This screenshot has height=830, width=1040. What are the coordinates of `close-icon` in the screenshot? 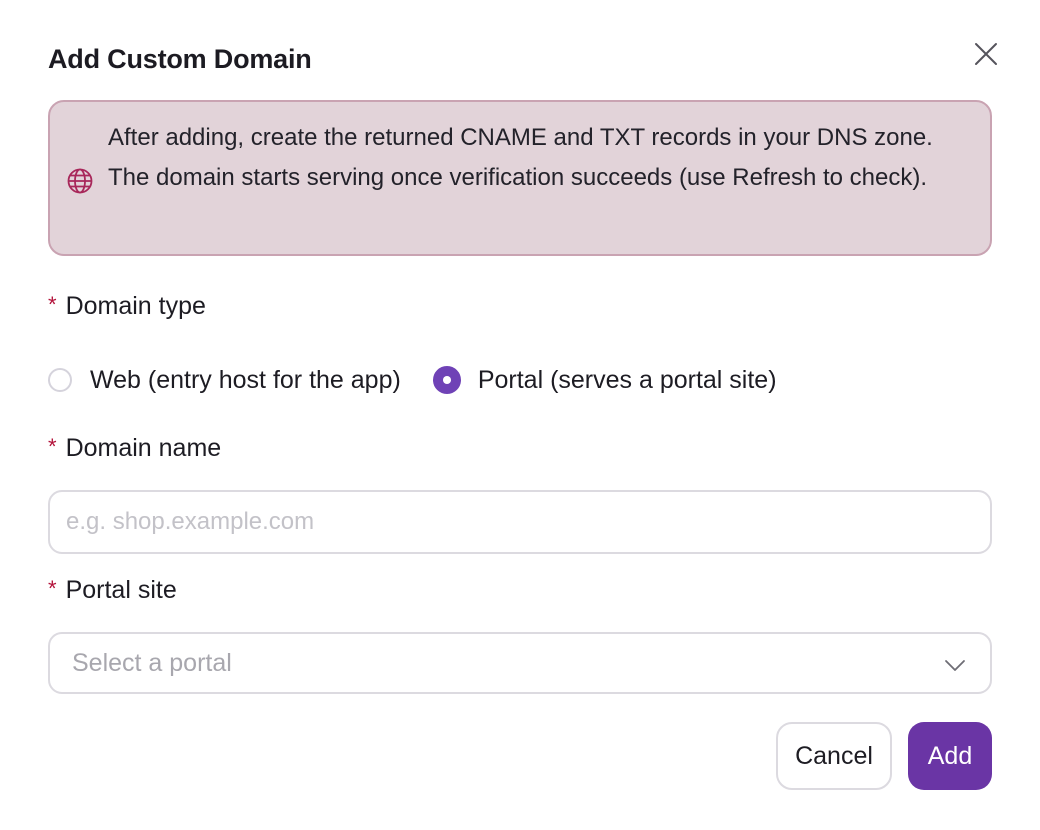 It's located at (986, 54).